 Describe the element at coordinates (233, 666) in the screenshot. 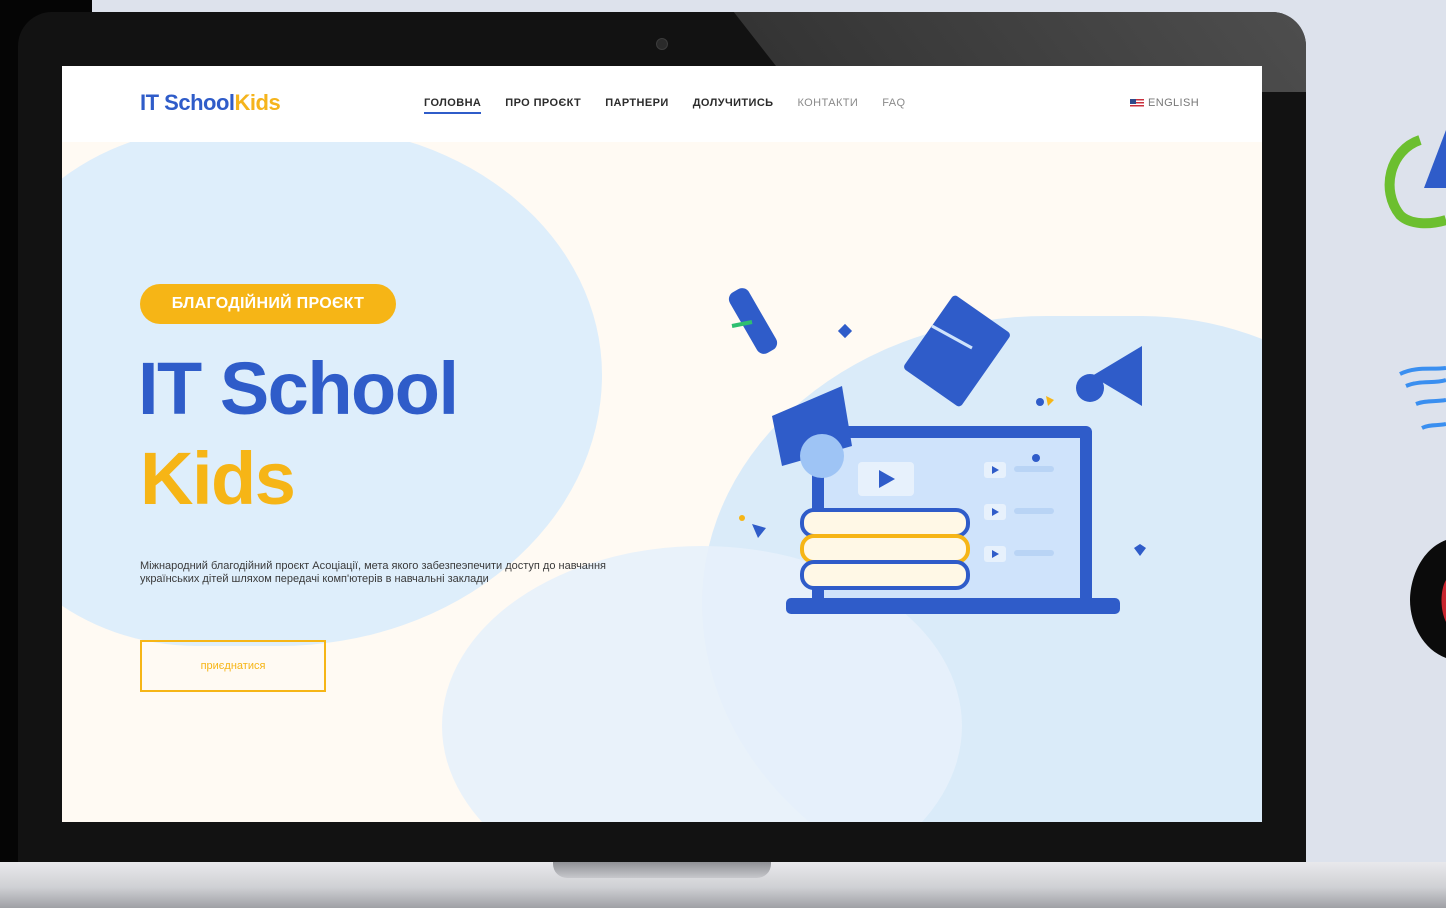

I see `join-button: приєднатися` at that location.